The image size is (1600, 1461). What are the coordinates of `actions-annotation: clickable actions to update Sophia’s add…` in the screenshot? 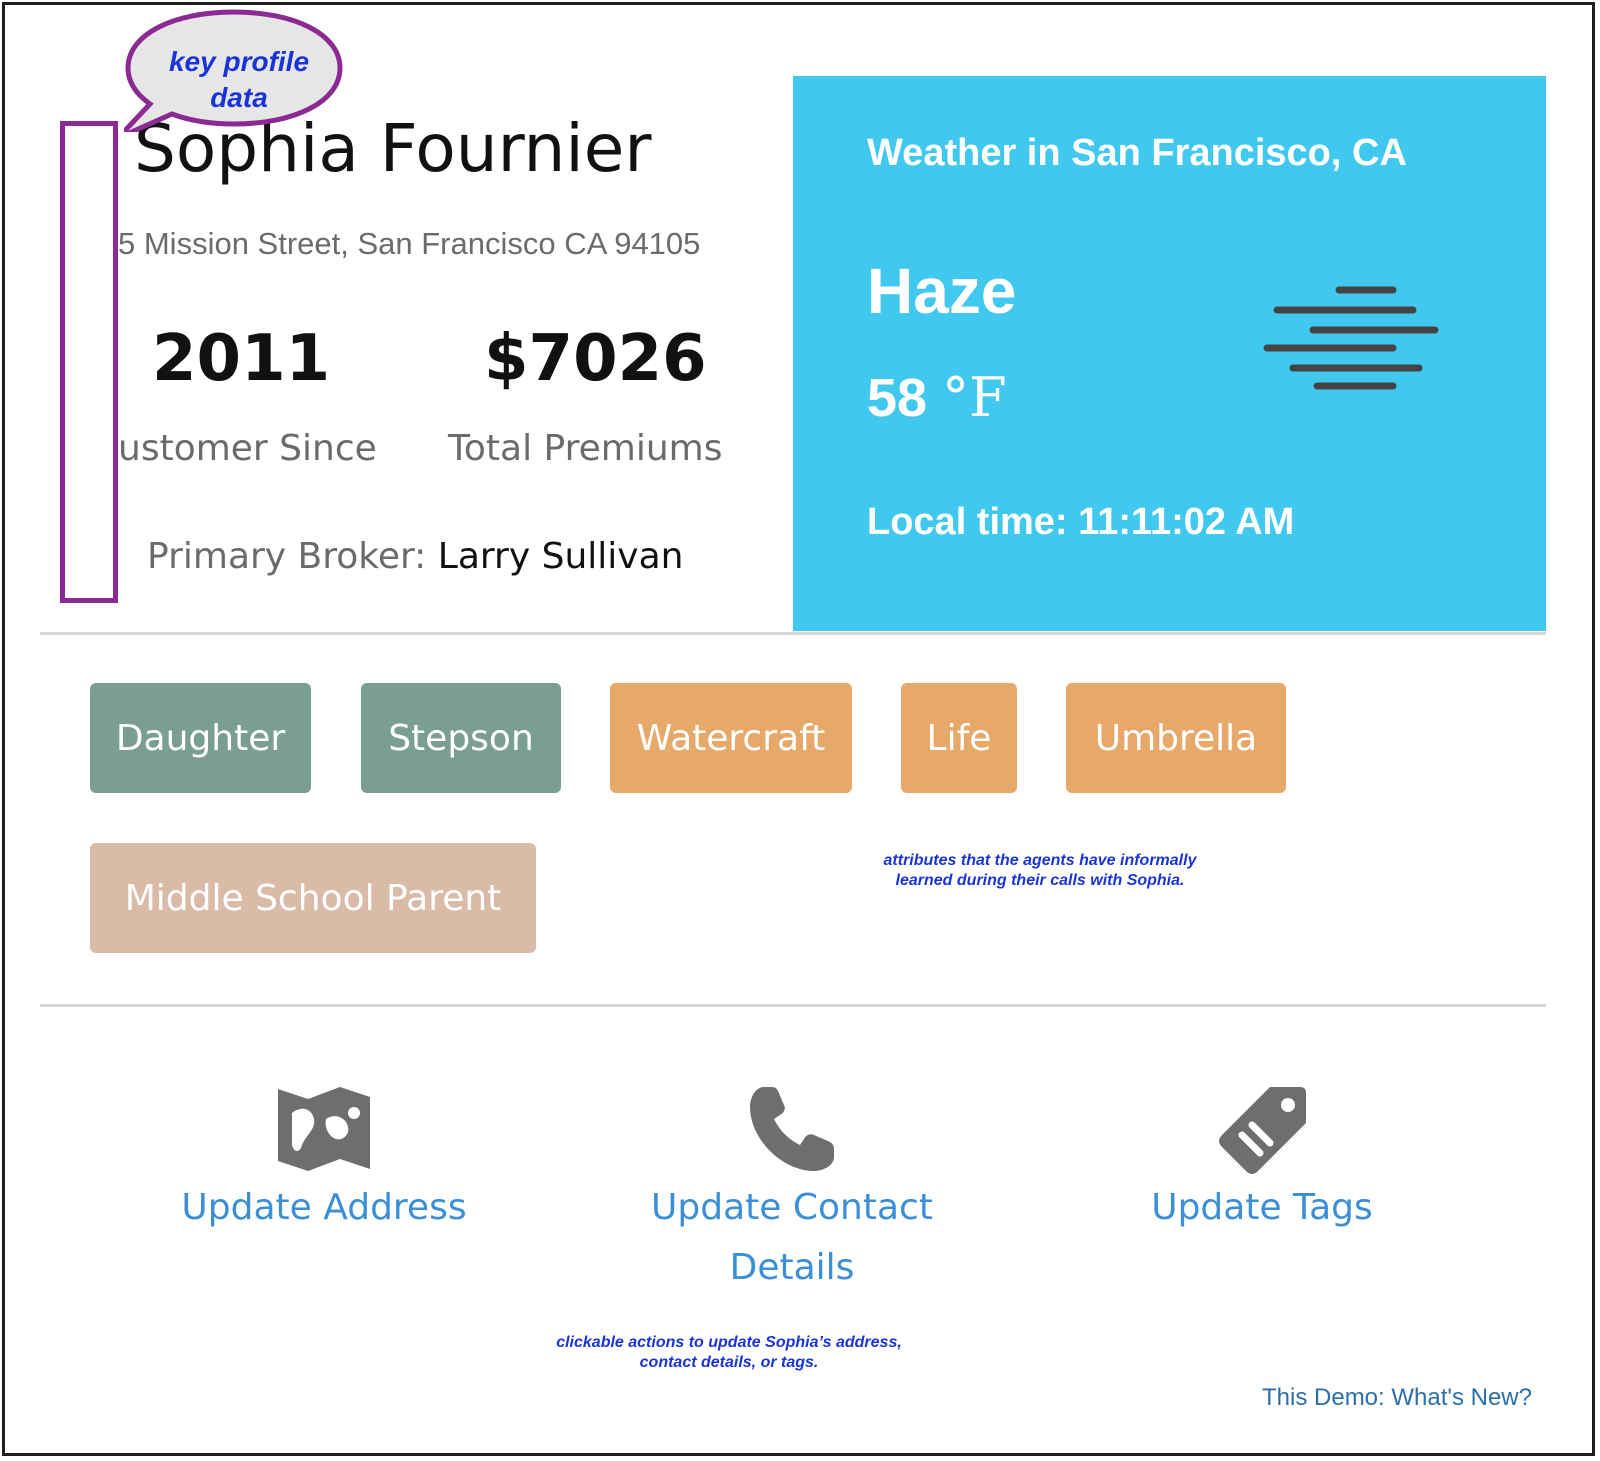 It's located at (729, 1353).